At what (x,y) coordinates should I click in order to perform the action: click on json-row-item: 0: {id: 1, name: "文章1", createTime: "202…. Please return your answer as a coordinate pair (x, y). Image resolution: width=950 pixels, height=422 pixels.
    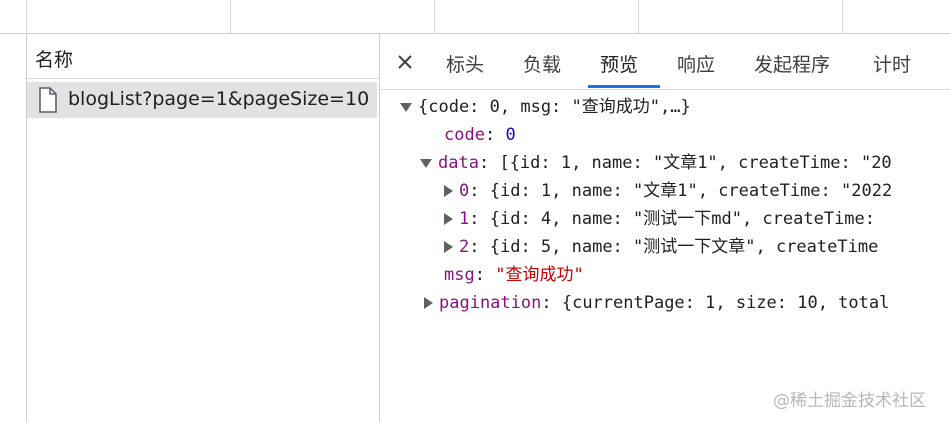
    Looking at the image, I should click on (668, 191).